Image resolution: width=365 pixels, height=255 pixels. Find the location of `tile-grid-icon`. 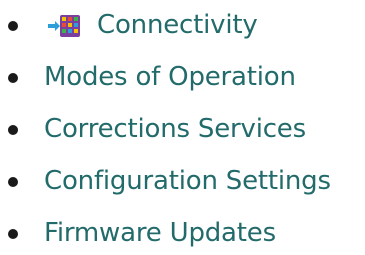

tile-grid-icon is located at coordinates (64, 26).